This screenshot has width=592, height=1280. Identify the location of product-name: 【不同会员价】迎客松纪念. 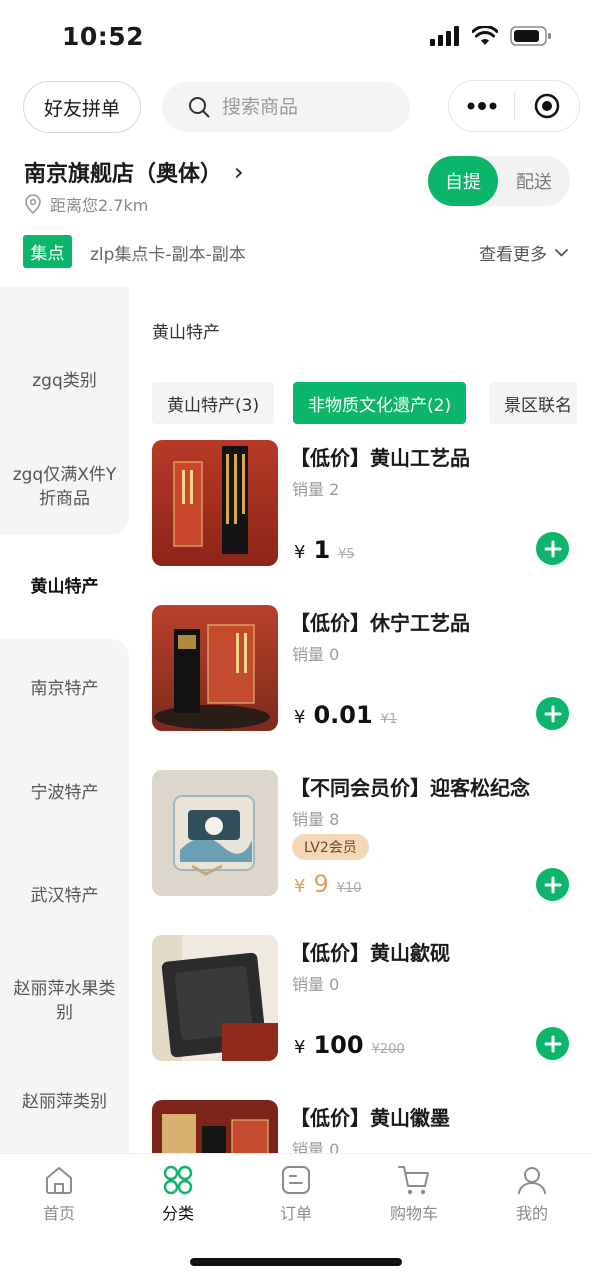
(410, 788).